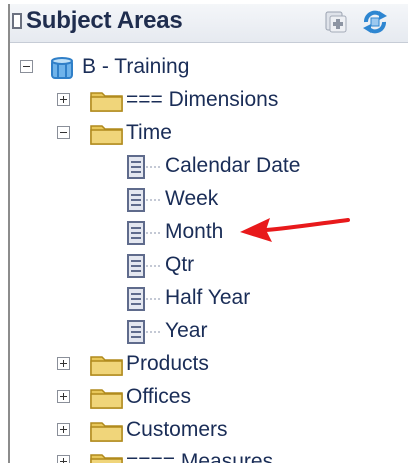  I want to click on column-label: Half Year, so click(208, 297).